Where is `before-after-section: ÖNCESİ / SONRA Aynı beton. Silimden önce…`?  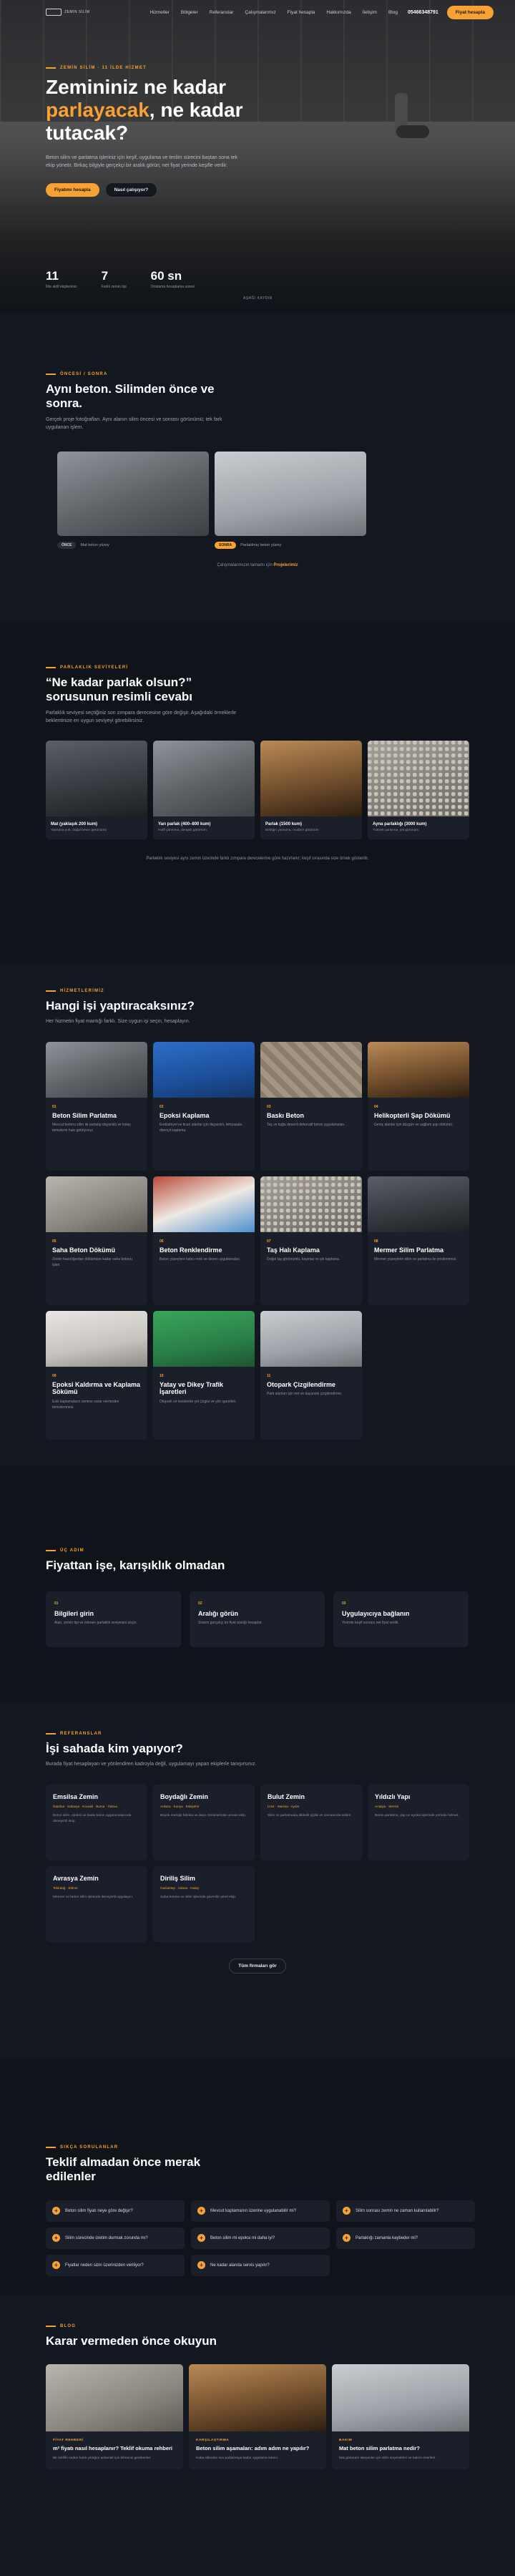
before-after-section: ÖNCESİ / SONRA Aynı beton. Silimden önce… is located at coordinates (257, 467).